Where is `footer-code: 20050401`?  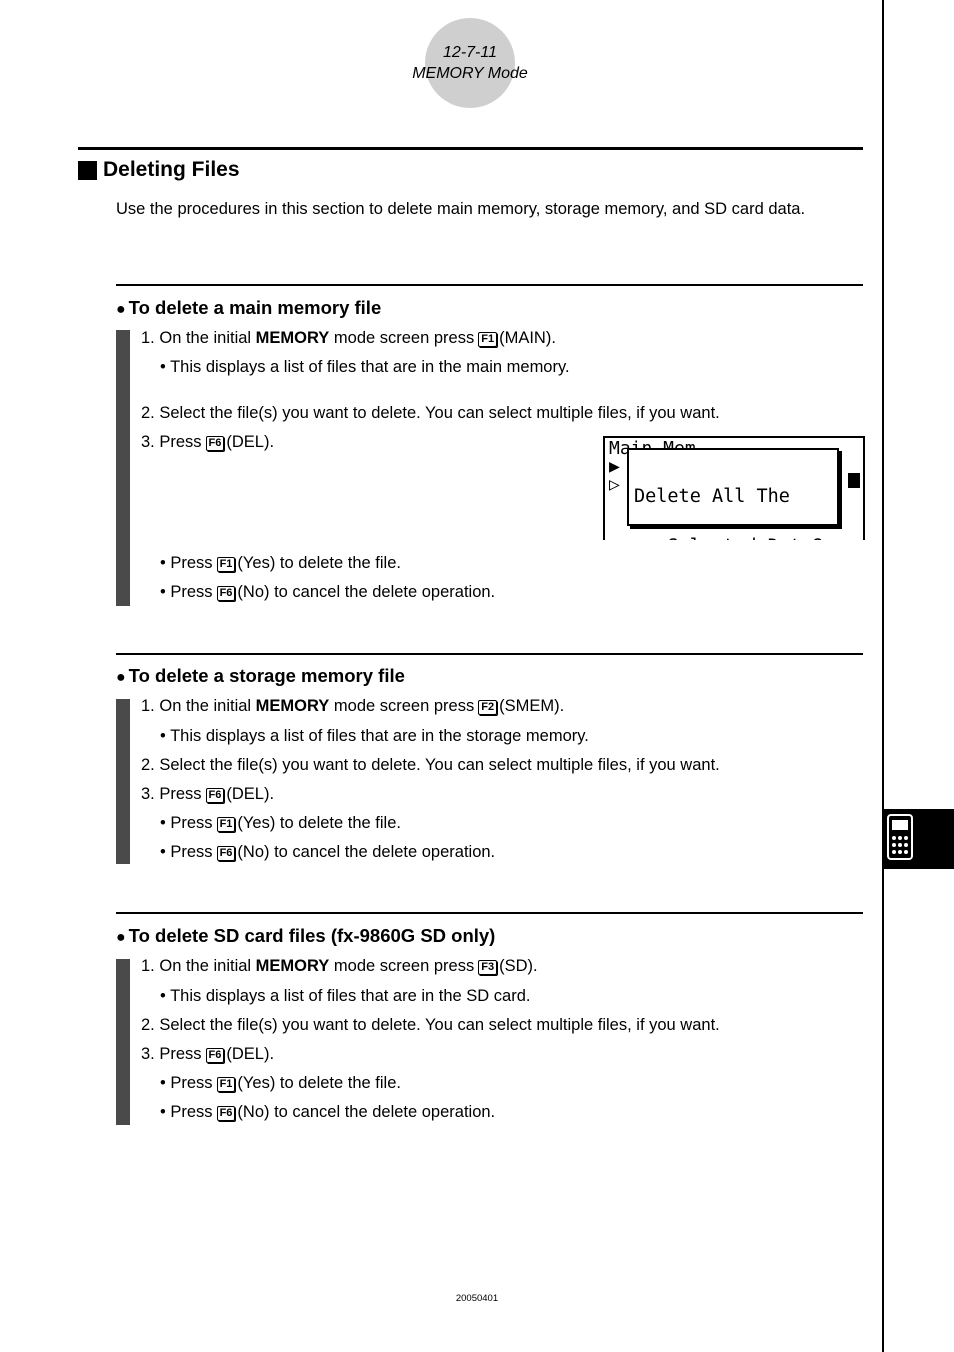 footer-code: 20050401 is located at coordinates (477, 1298).